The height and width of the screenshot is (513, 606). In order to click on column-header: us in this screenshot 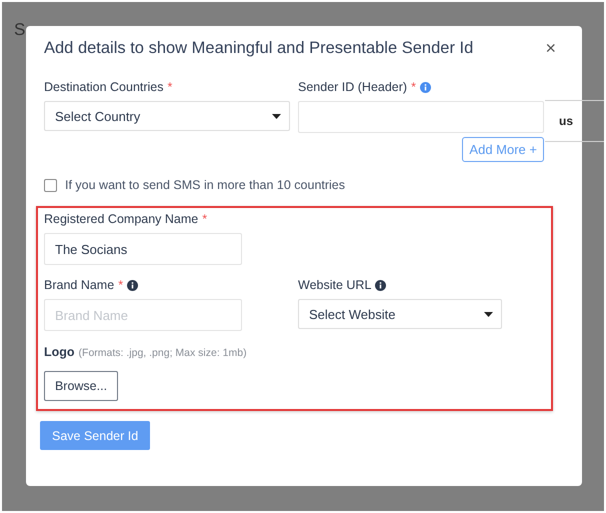, I will do `click(566, 121)`.